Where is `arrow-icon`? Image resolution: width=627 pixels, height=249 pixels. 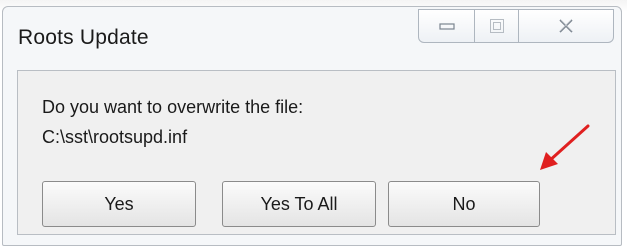
arrow-icon is located at coordinates (565, 147).